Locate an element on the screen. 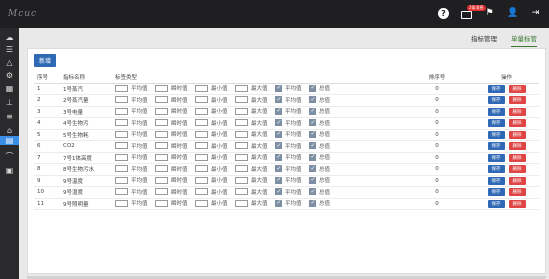  chart-icon: ▦ is located at coordinates (9, 88).